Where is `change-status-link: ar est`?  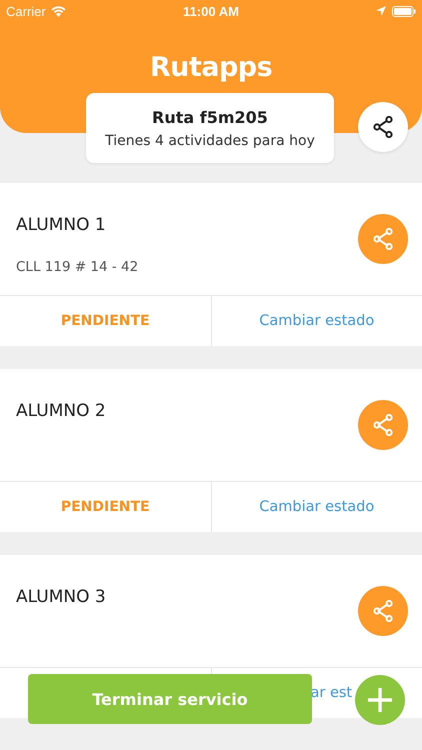 change-status-link: ar est is located at coordinates (331, 693).